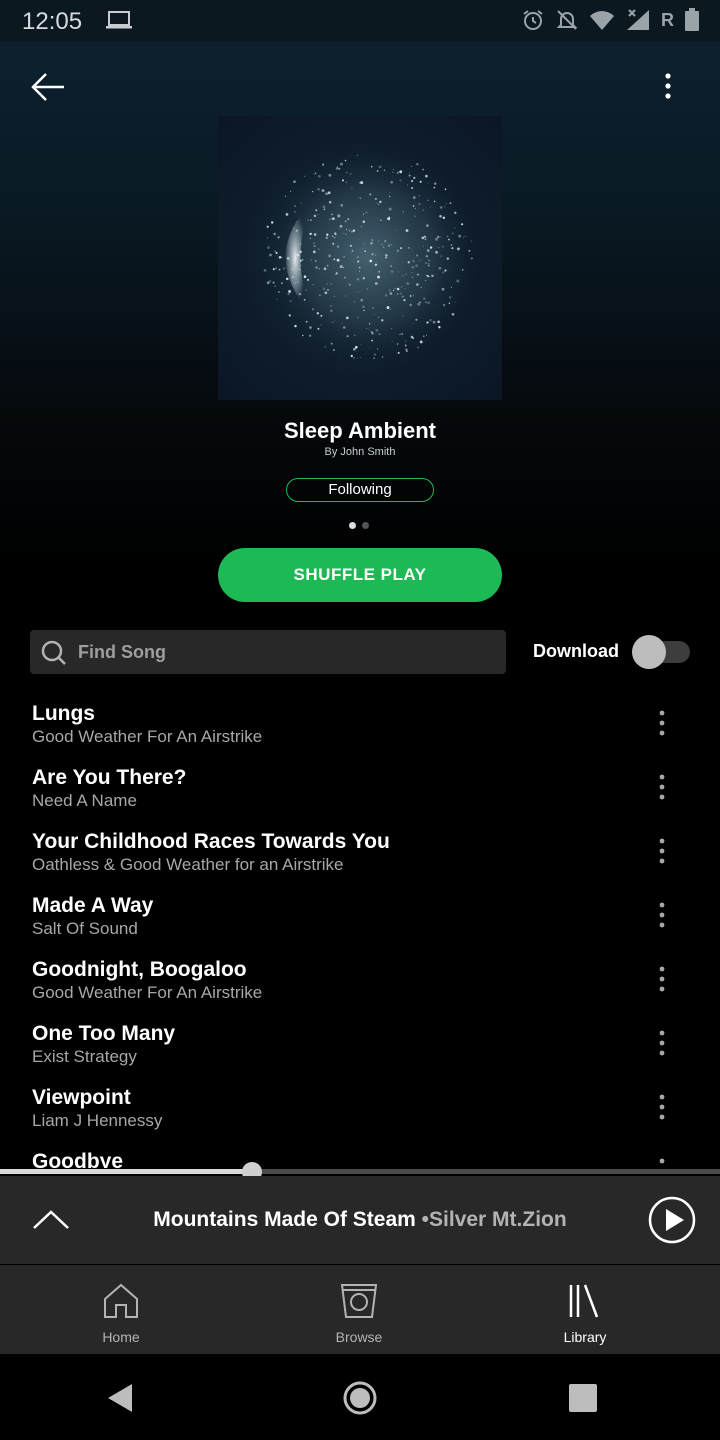  Describe the element at coordinates (120, 1398) in the screenshot. I see `back-triangle-icon` at that location.